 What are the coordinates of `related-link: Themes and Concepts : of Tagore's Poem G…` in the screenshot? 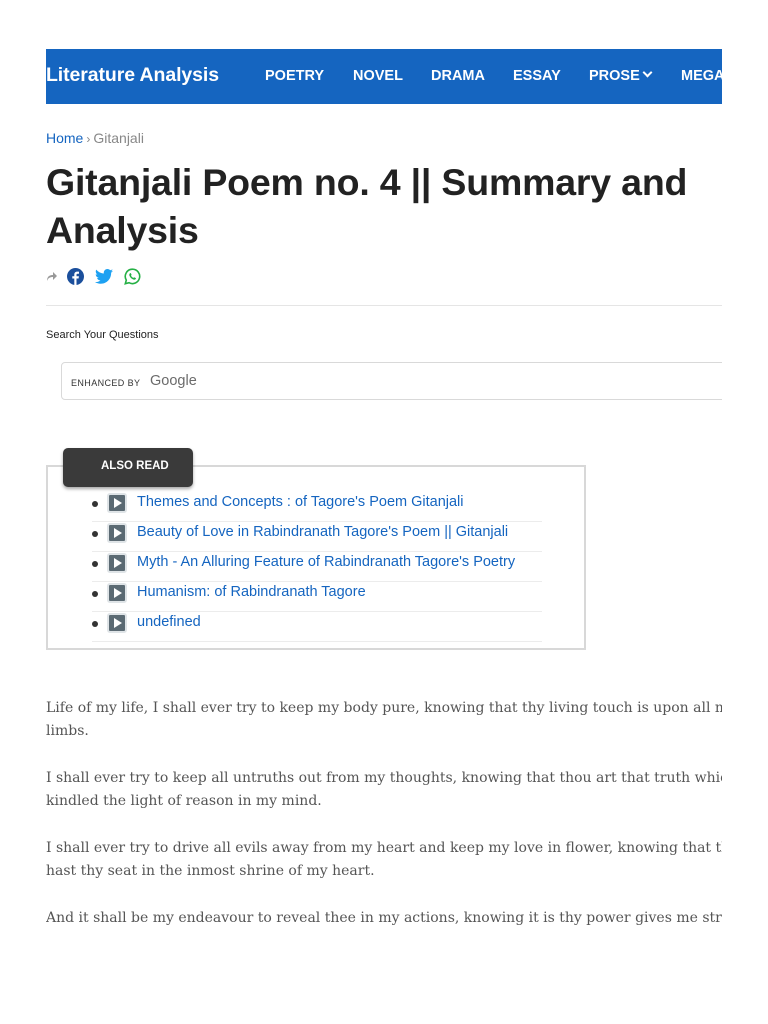 It's located at (300, 502).